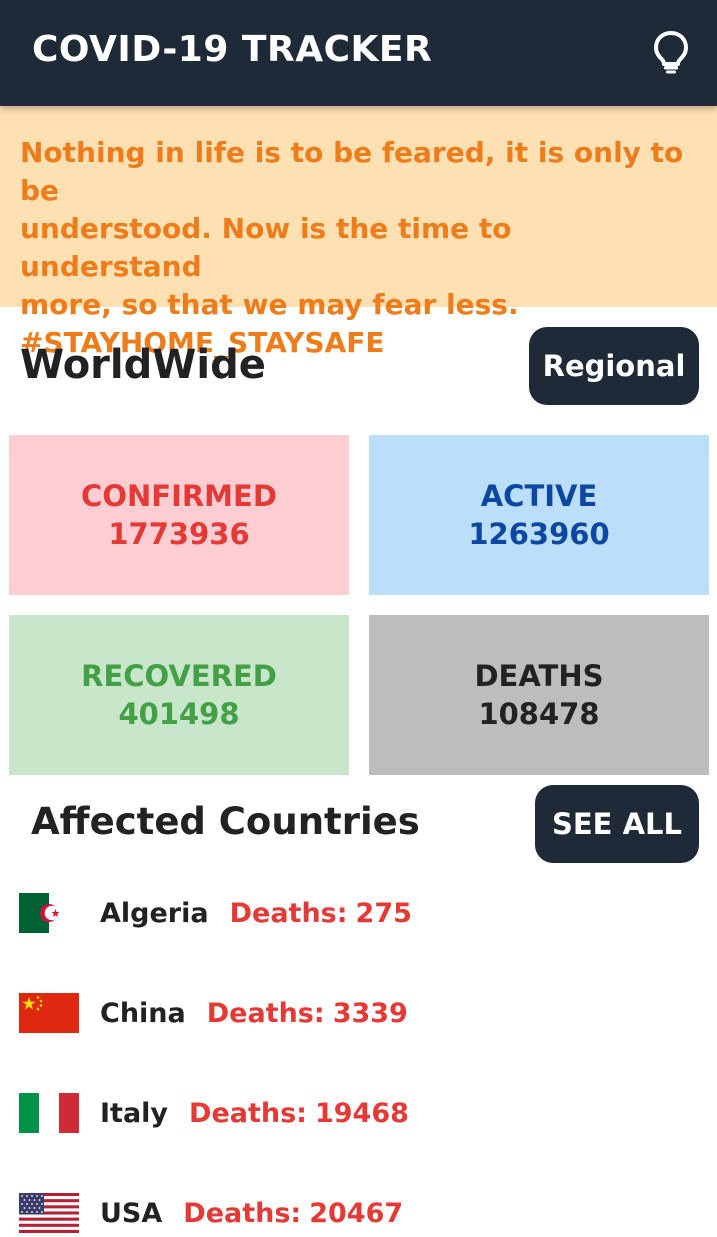 This screenshot has width=717, height=1237. What do you see at coordinates (143, 1013) in the screenshot?
I see `country-name: China` at bounding box center [143, 1013].